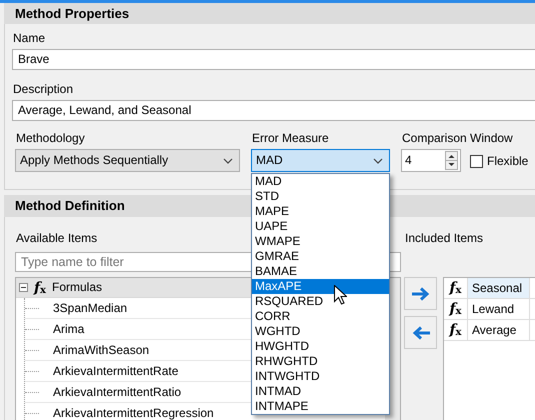 This screenshot has height=420, width=535. Describe the element at coordinates (68, 329) in the screenshot. I see `tree-item: Arima` at that location.